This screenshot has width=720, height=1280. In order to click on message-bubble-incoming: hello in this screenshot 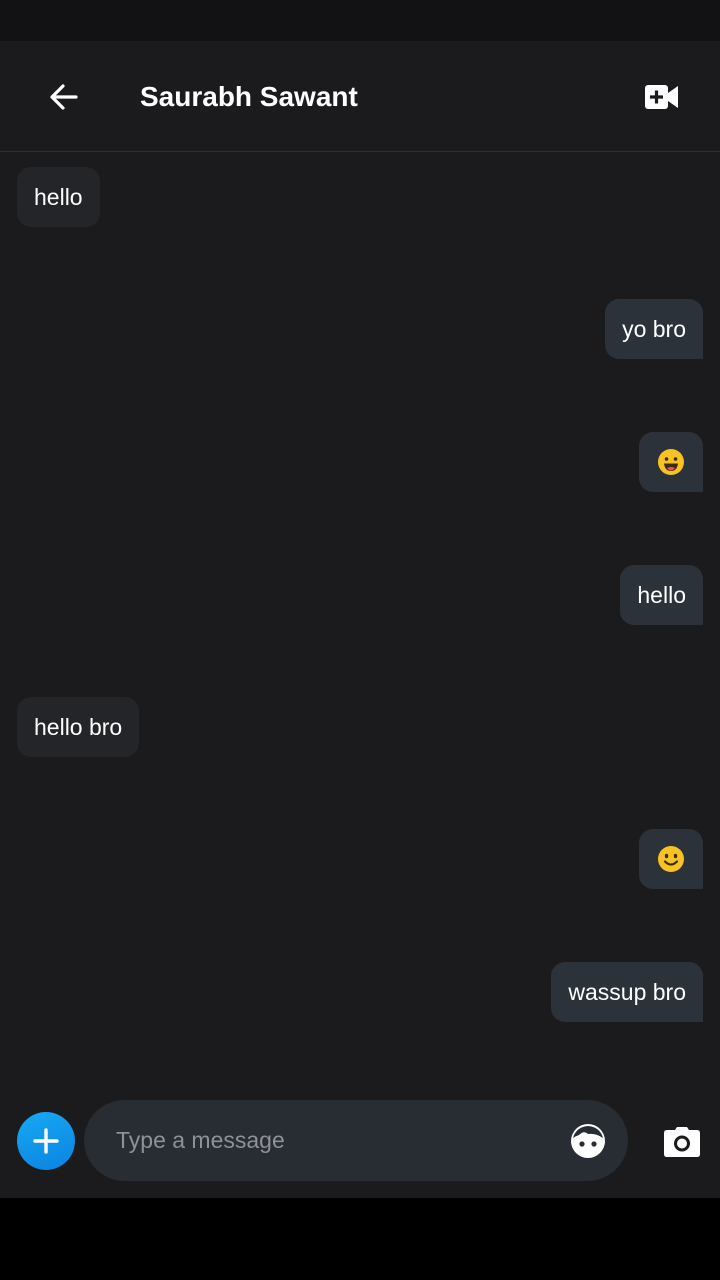, I will do `click(58, 197)`.